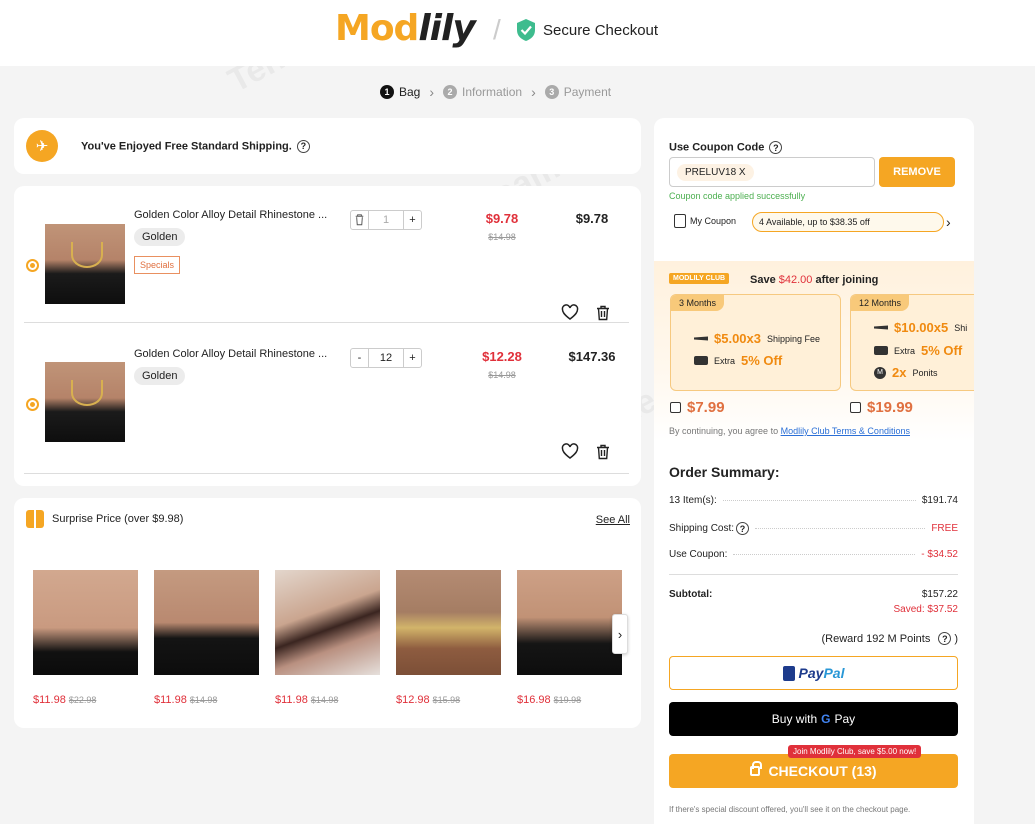 This screenshot has width=1035, height=824. Describe the element at coordinates (890, 407) in the screenshot. I see `plan-price: $19.99` at that location.